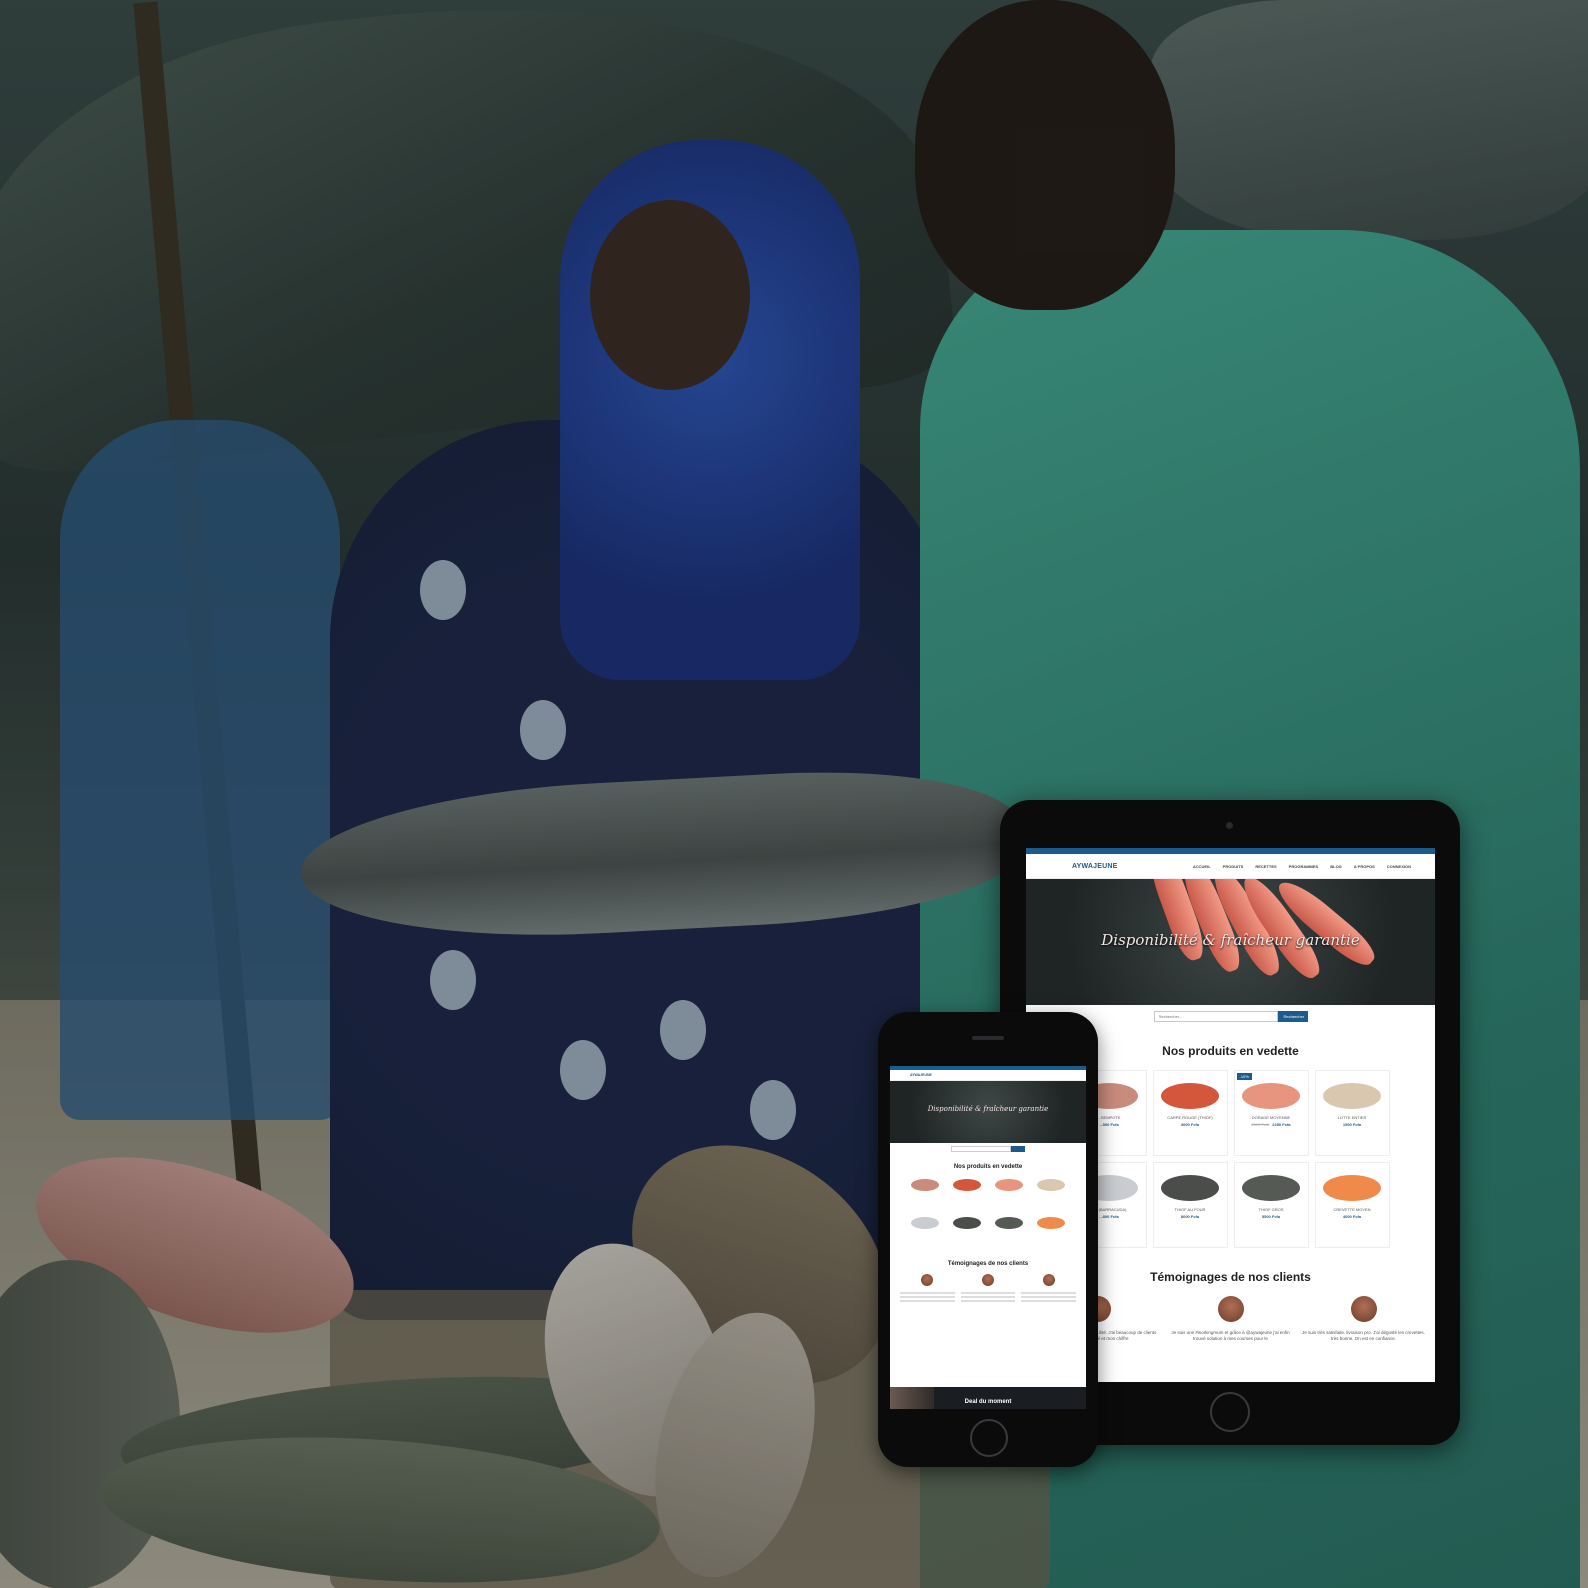 This screenshot has width=1588, height=1588. Describe the element at coordinates (988, 1038) in the screenshot. I see `phone-speaker` at that location.